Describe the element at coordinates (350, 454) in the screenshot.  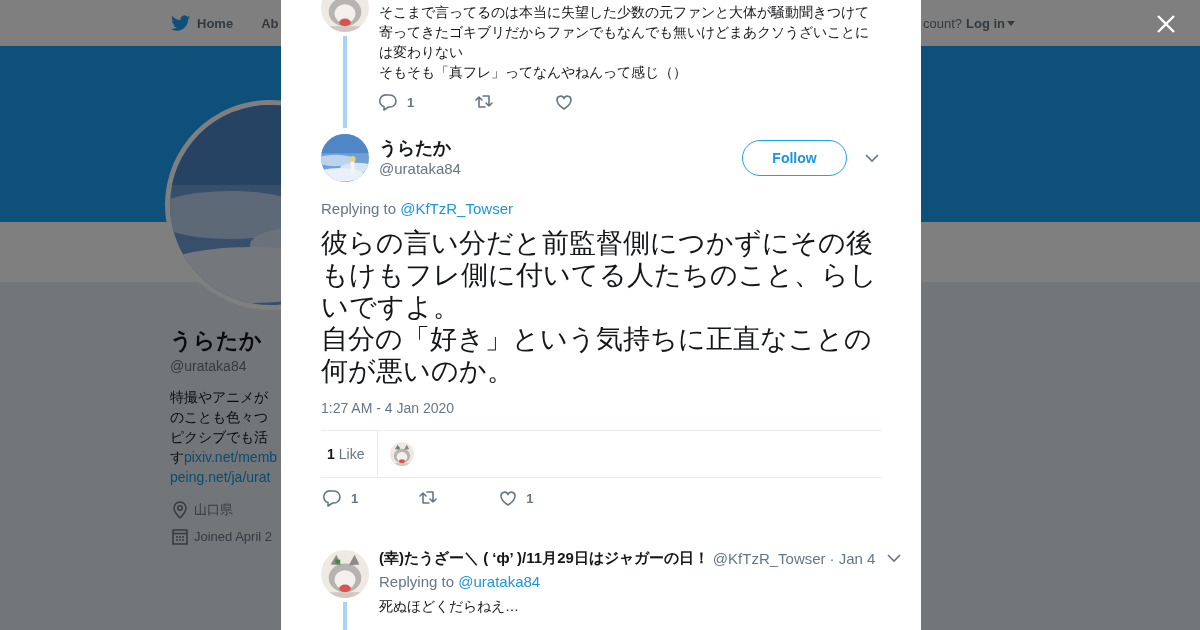
I see `likes-count: 1 Like` at that location.